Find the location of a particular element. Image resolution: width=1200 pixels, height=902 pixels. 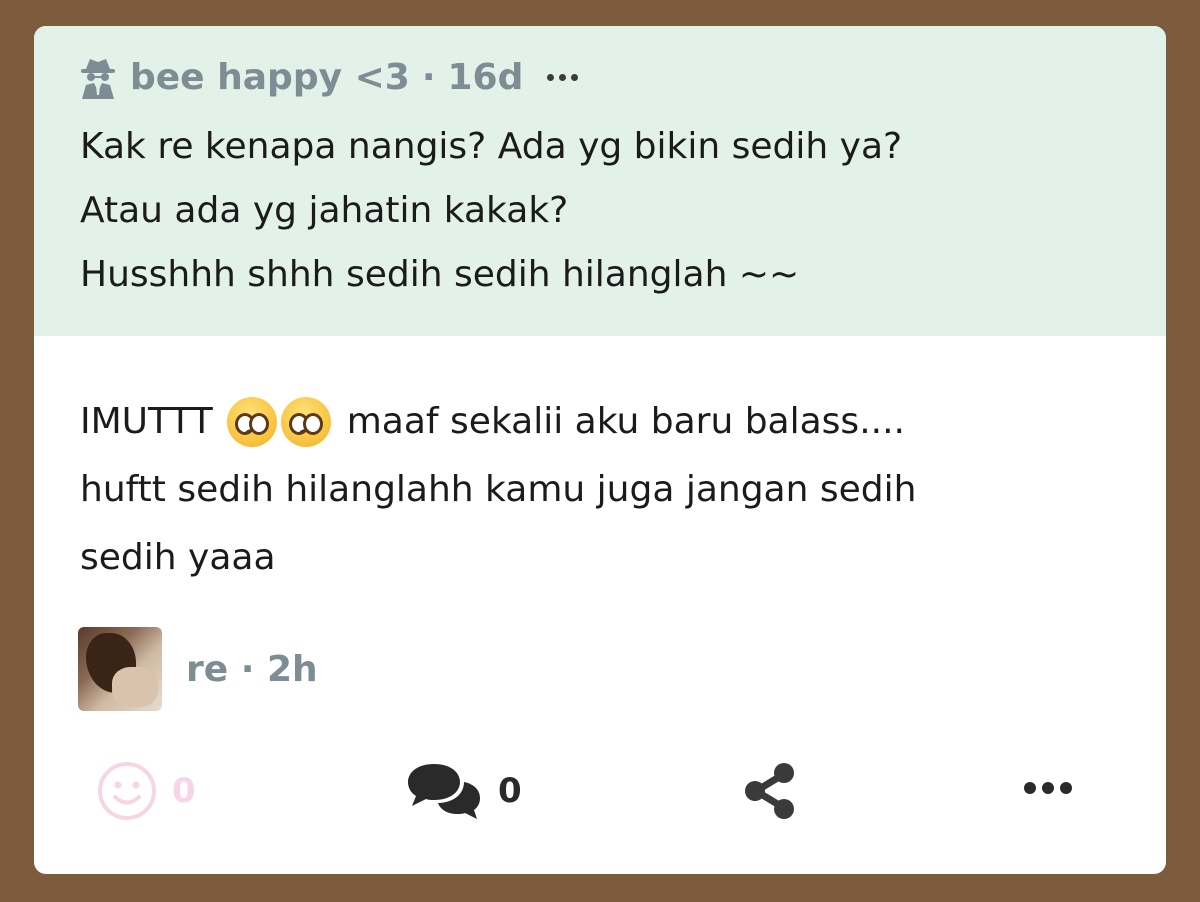

comment-count: 0 is located at coordinates (510, 791).